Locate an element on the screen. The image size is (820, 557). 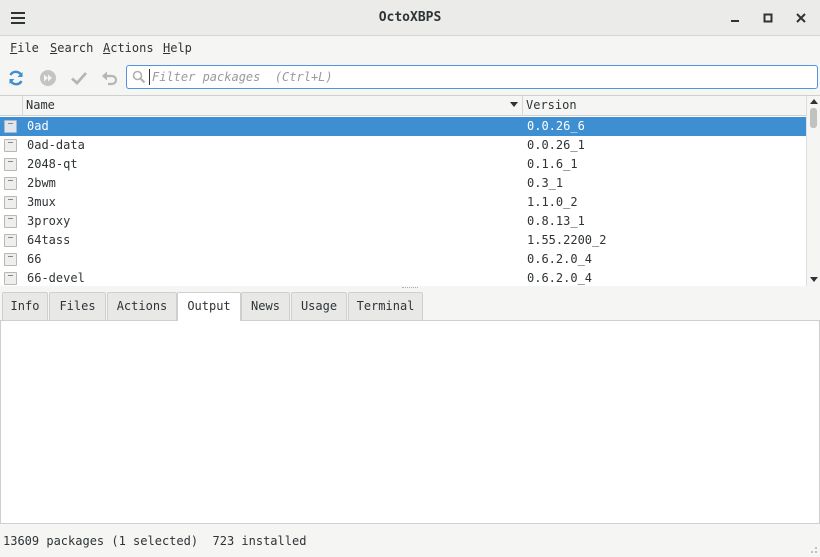
search-icon is located at coordinates (139, 77).